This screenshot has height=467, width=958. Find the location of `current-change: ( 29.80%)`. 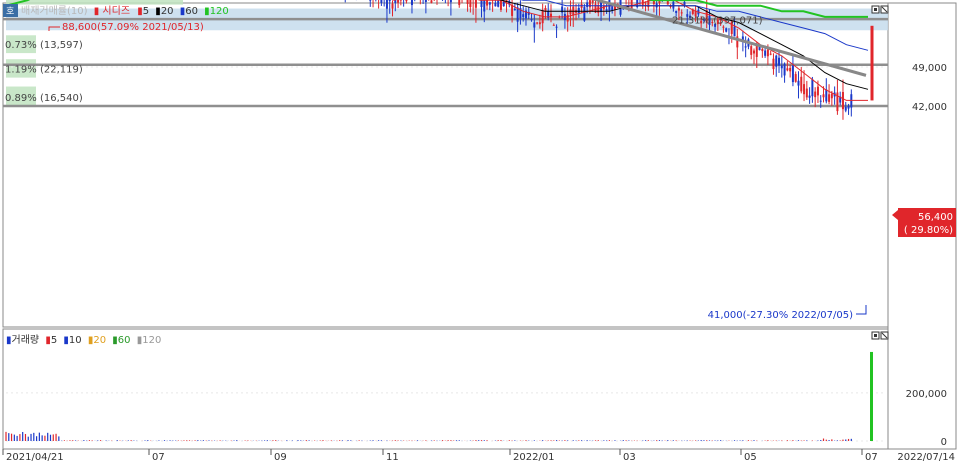

current-change: ( 29.80%) is located at coordinates (928, 230).